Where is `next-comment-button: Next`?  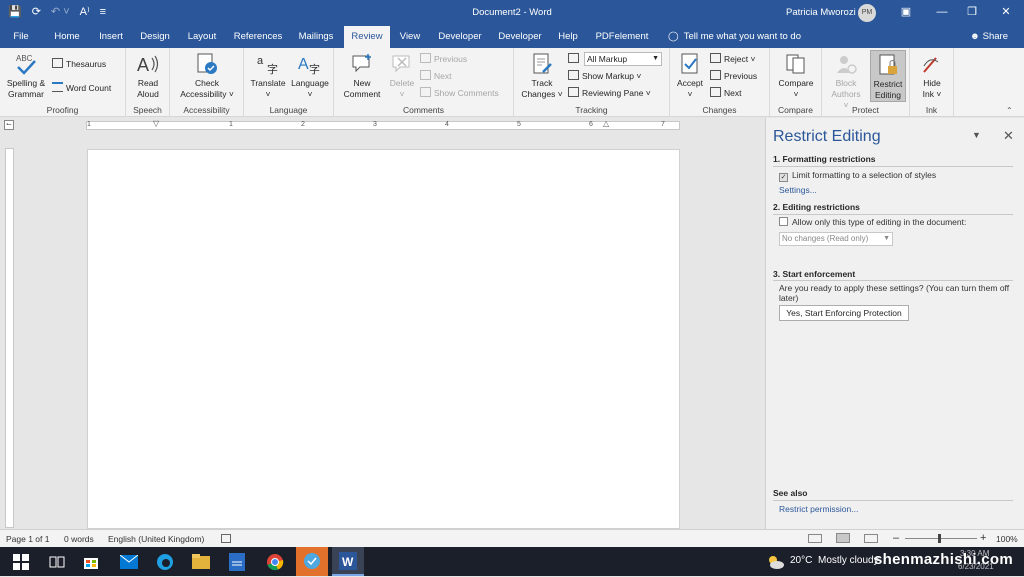 next-comment-button: Next is located at coordinates (435, 76).